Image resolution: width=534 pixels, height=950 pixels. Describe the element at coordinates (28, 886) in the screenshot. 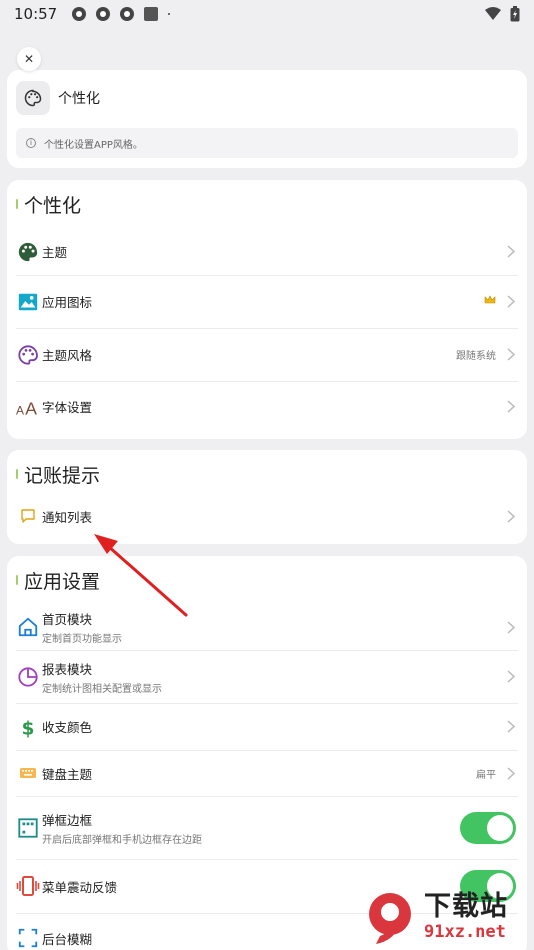

I see `vibration-icon` at that location.